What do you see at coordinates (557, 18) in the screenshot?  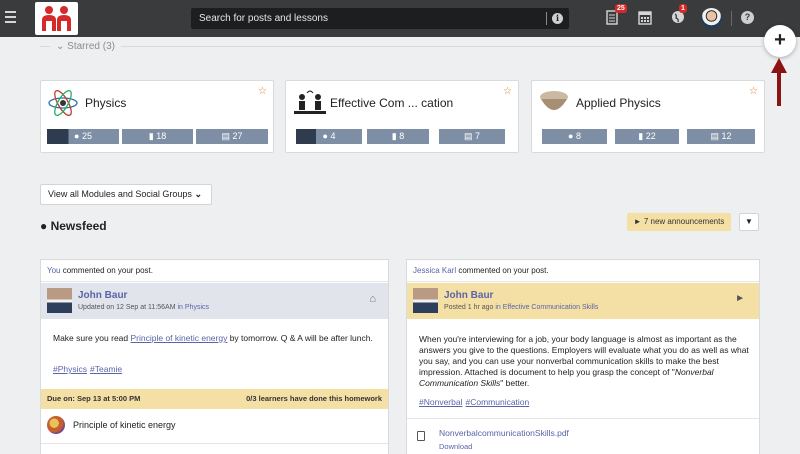 I see `info-icon: i` at bounding box center [557, 18].